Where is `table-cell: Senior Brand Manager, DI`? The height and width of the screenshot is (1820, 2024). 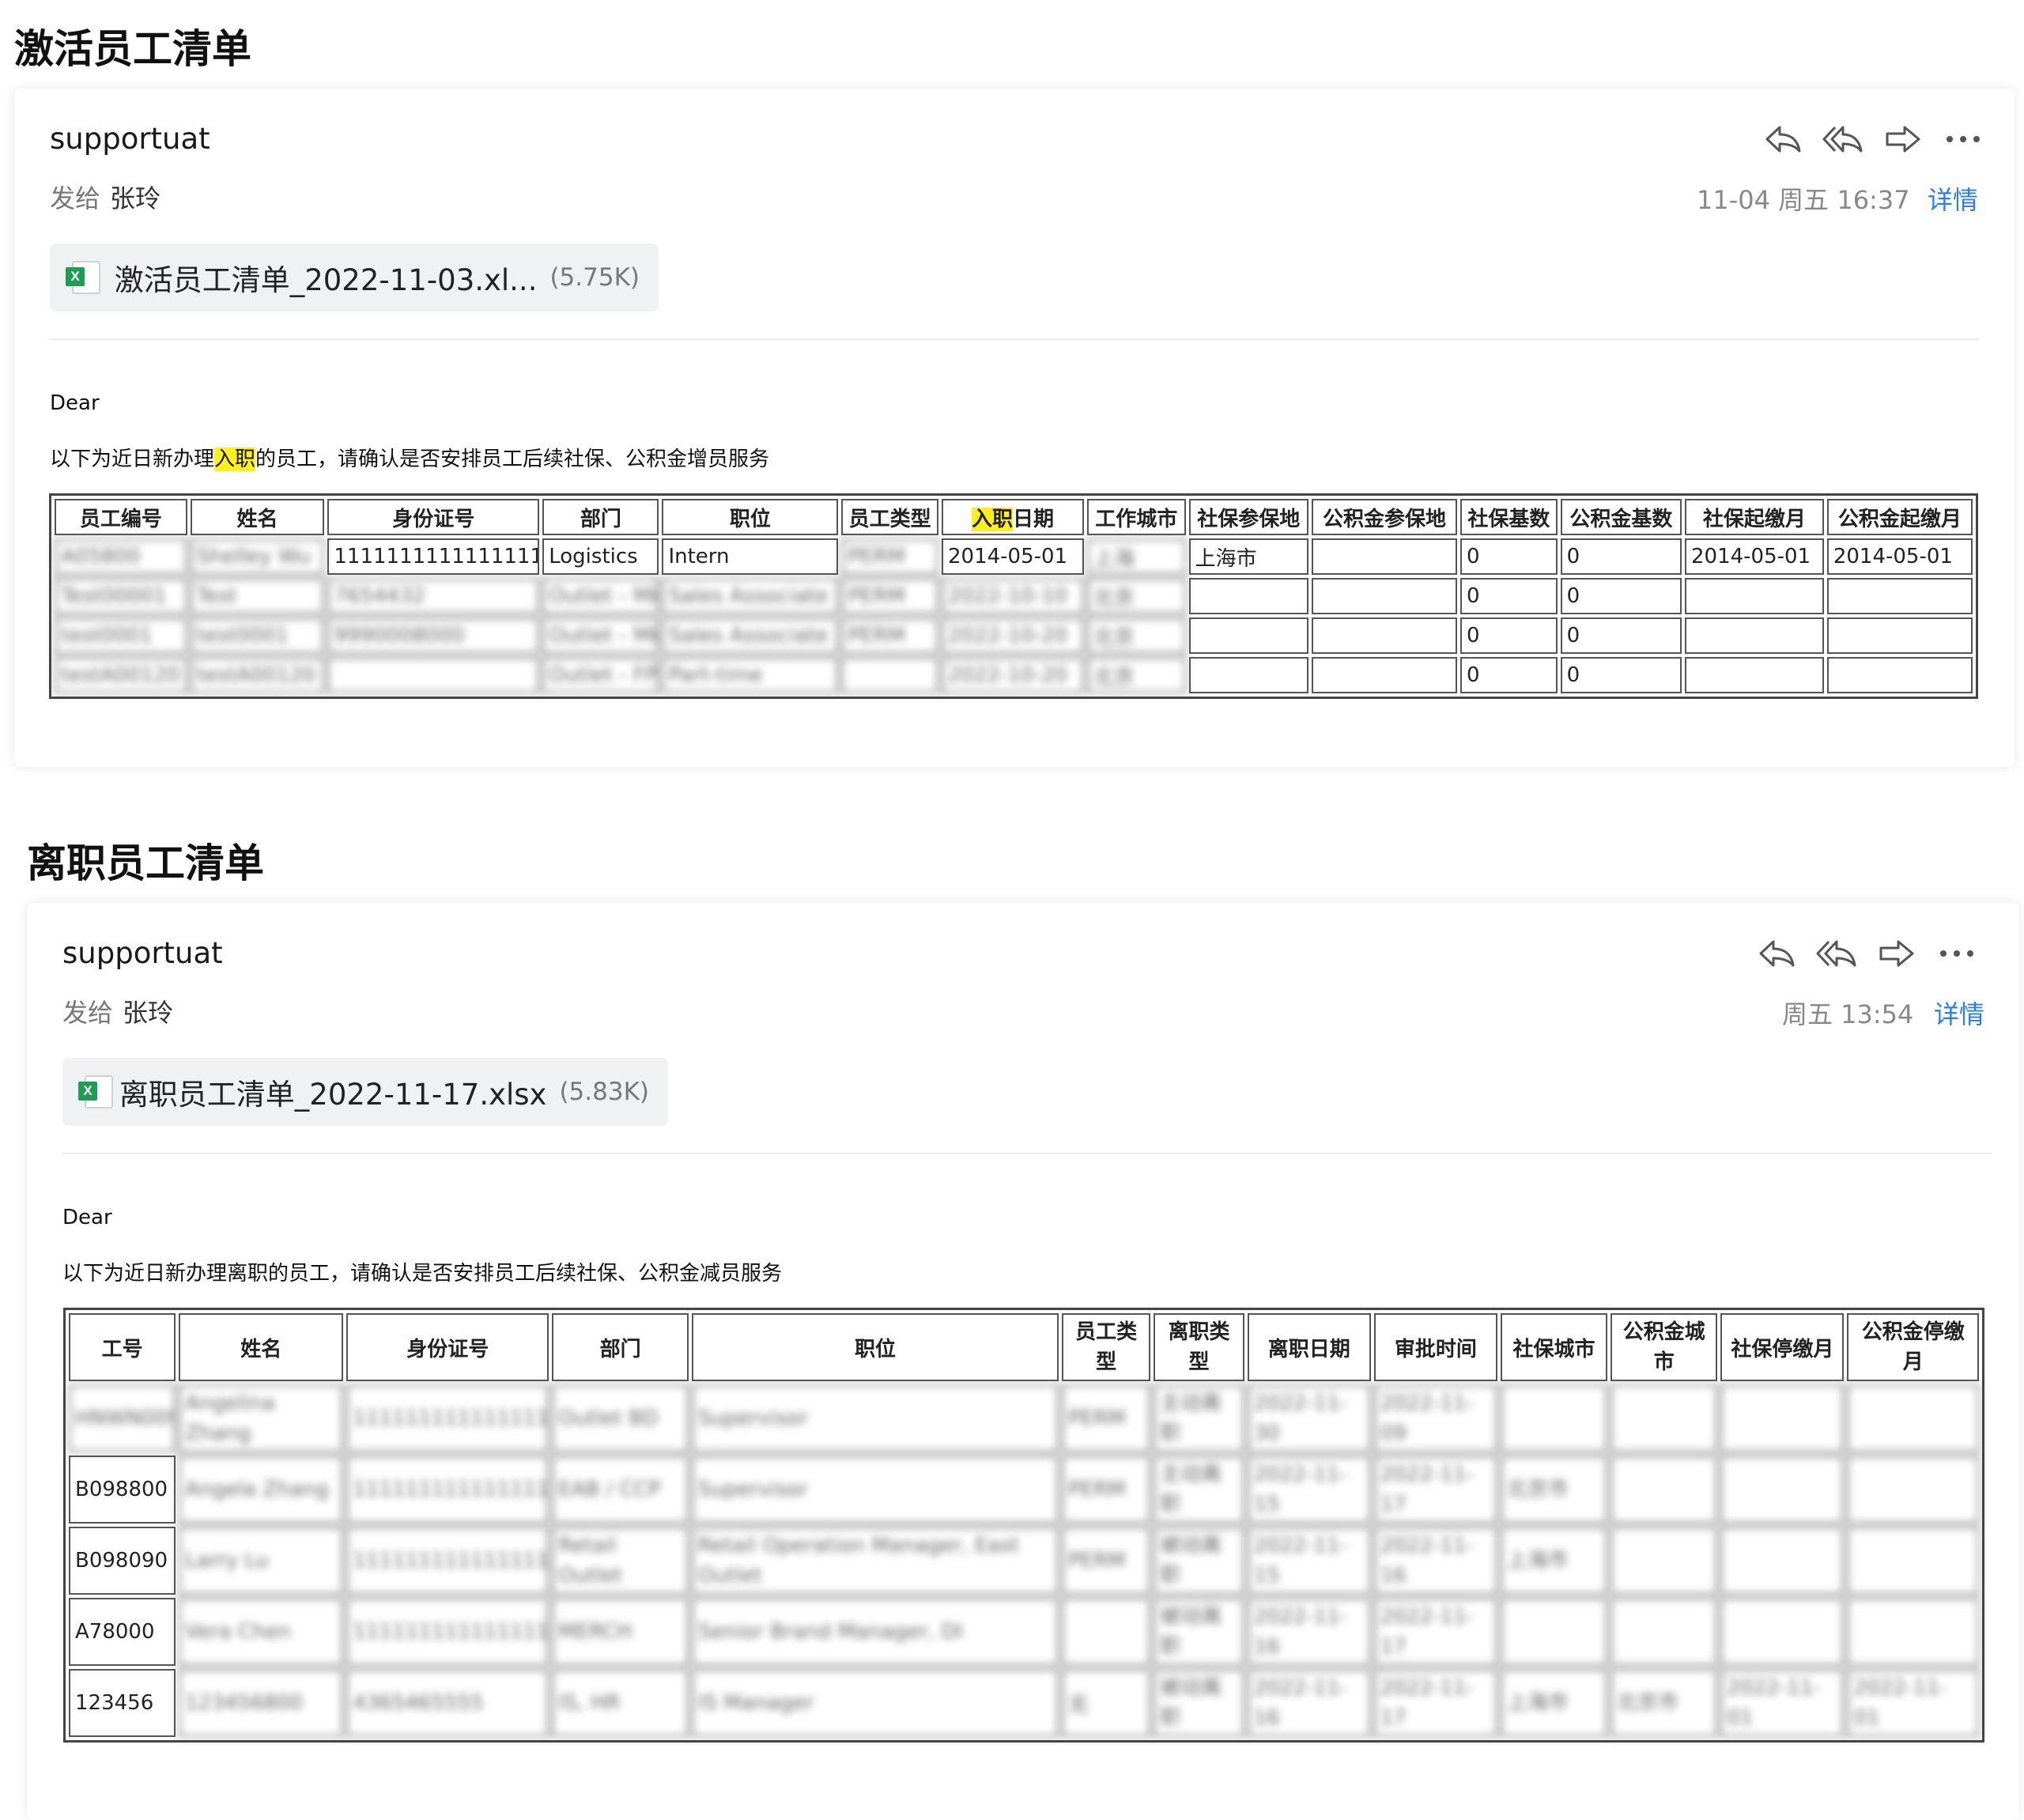
table-cell: Senior Brand Manager, DI is located at coordinates (875, 1632).